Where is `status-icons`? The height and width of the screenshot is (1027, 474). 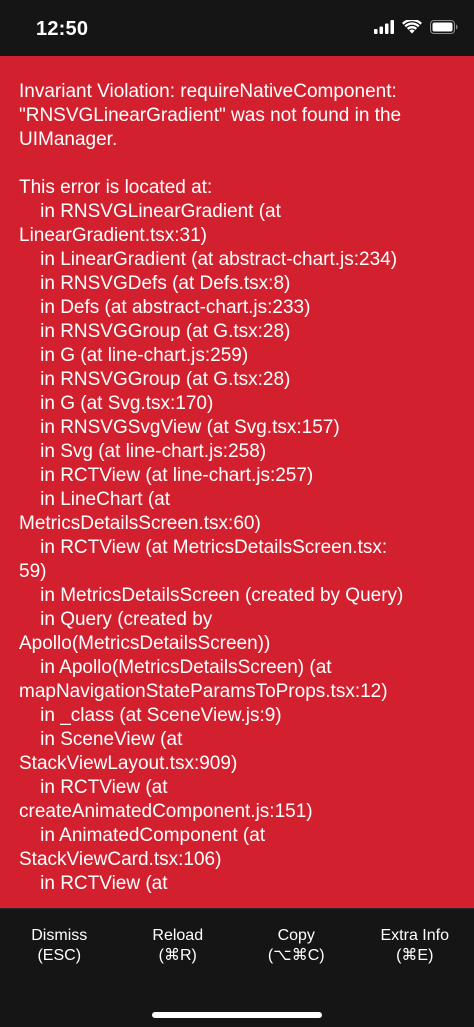 status-icons is located at coordinates (416, 27).